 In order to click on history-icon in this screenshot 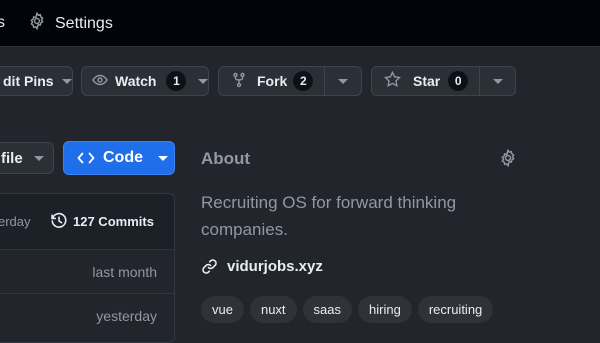, I will do `click(59, 221)`.